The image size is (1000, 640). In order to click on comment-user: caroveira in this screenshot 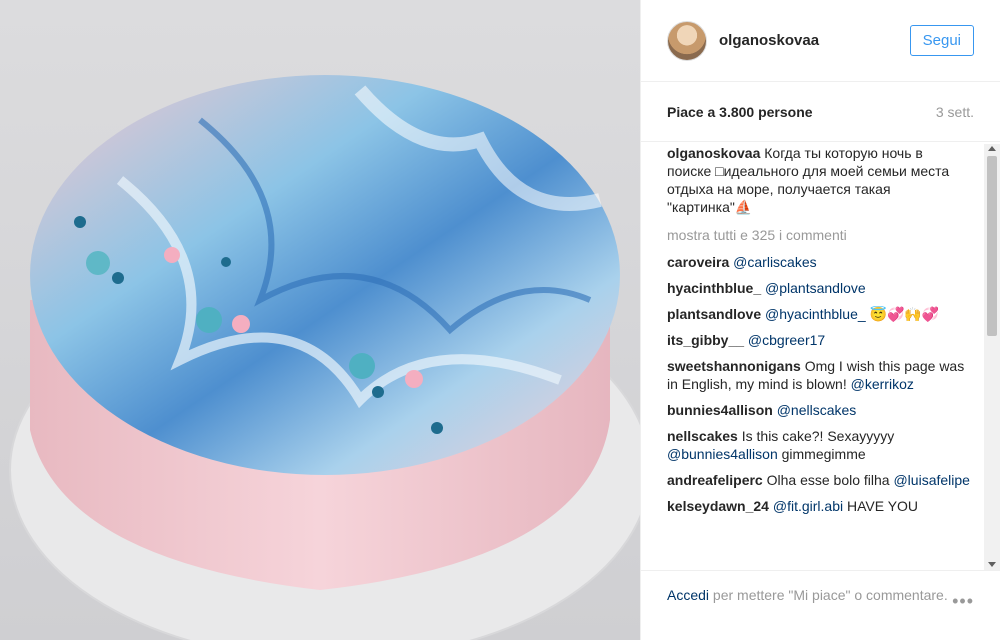, I will do `click(698, 262)`.